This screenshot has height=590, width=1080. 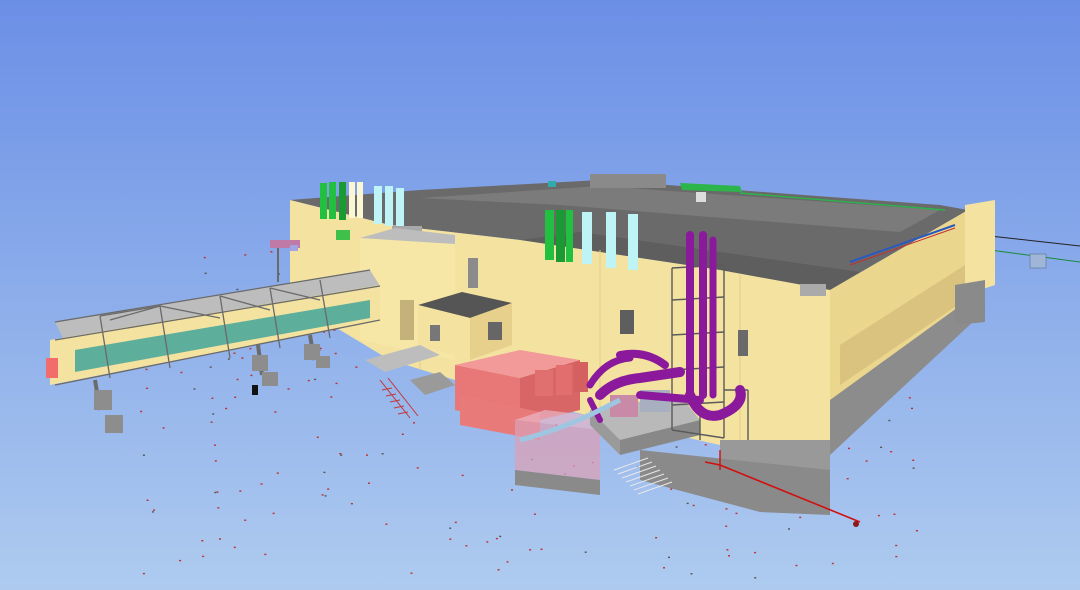 I want to click on end-tower, so click(x=980, y=247).